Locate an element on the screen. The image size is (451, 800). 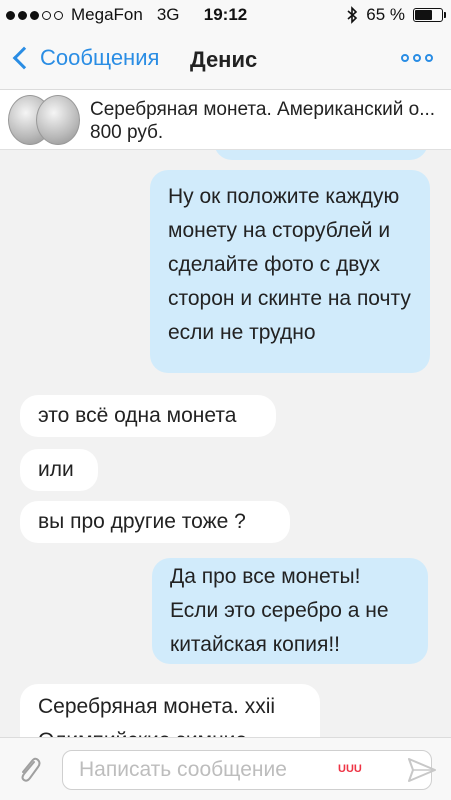
send-icon is located at coordinates (422, 770).